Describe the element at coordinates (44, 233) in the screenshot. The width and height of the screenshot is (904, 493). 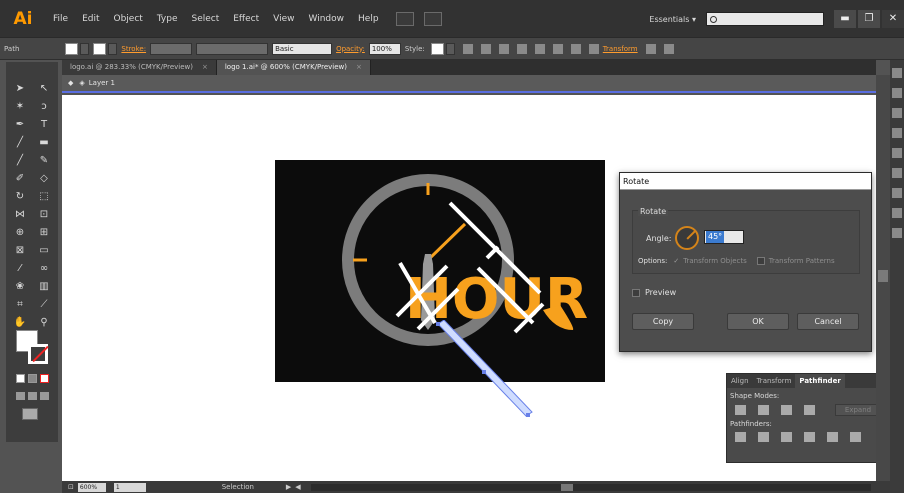
I see `perspective-grid-tool-icon: ⊞` at that location.